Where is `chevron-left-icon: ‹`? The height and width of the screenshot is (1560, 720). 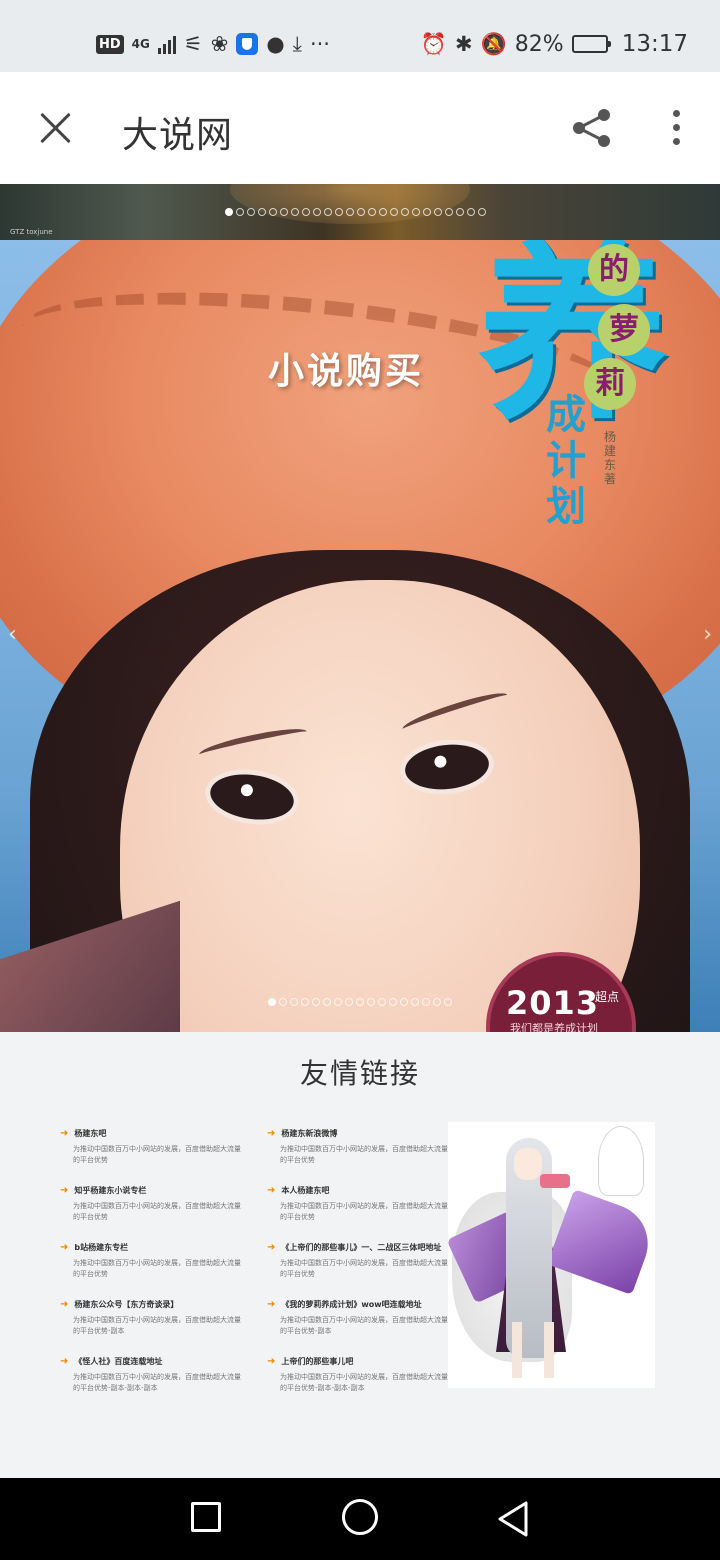 chevron-left-icon: ‹ is located at coordinates (12, 634).